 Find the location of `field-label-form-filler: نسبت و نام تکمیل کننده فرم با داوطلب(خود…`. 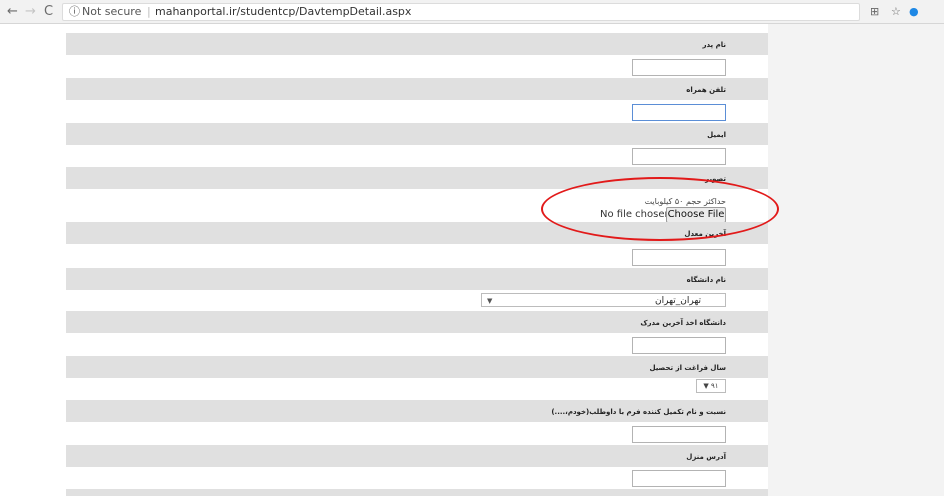

field-label-form-filler: نسبت و نام تکمیل کننده فرم با داوطلب(خود… is located at coordinates (417, 411).